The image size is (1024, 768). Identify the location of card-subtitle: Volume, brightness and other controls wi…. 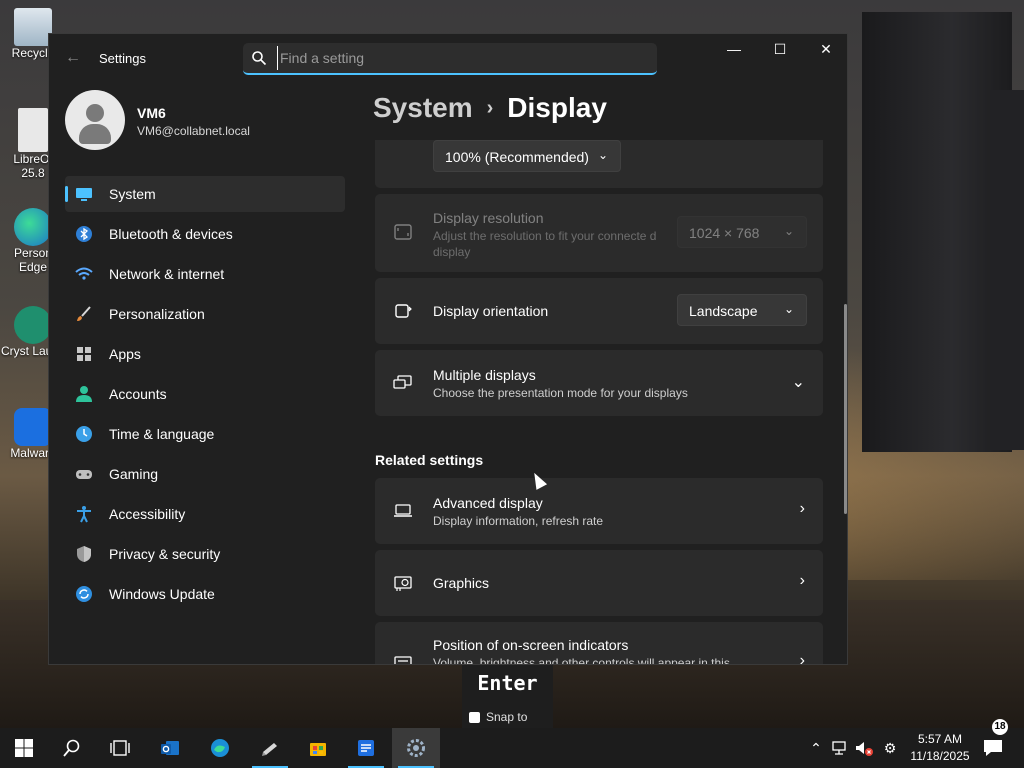
(581, 660).